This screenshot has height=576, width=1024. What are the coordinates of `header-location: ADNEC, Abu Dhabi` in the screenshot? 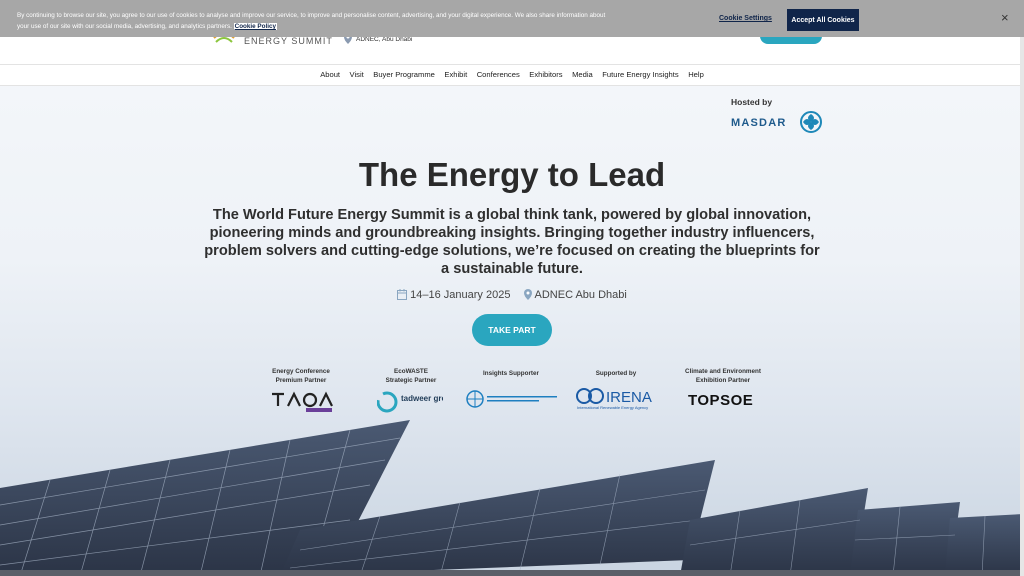 It's located at (384, 39).